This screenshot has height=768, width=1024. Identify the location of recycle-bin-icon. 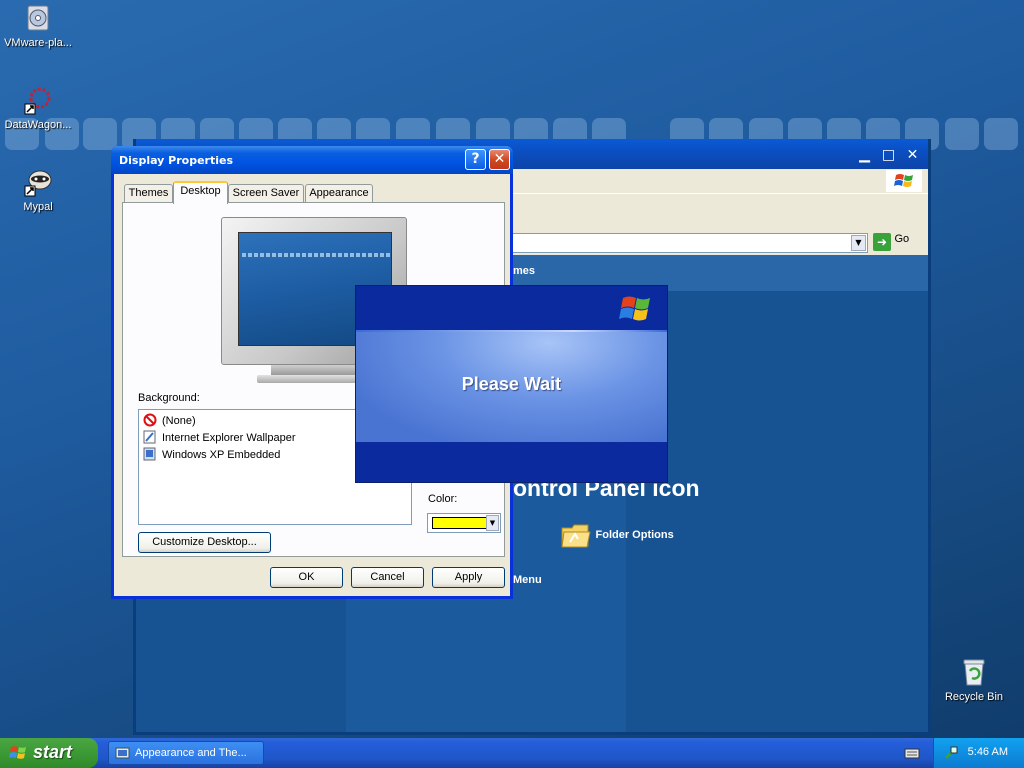
(974, 672).